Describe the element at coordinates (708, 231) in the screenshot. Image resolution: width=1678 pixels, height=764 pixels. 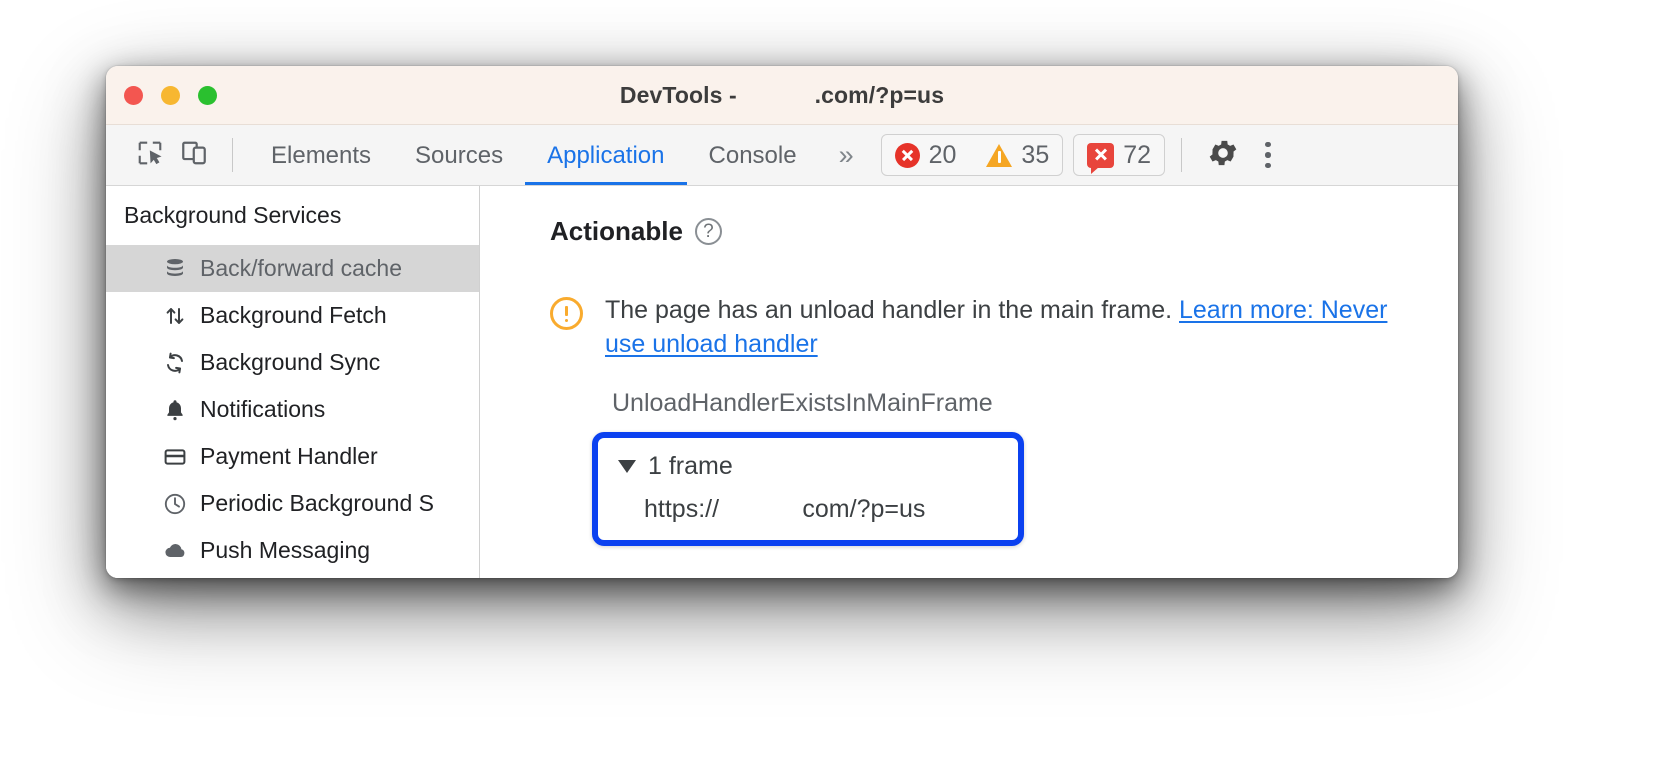
I see `help-question-icon: ?` at that location.